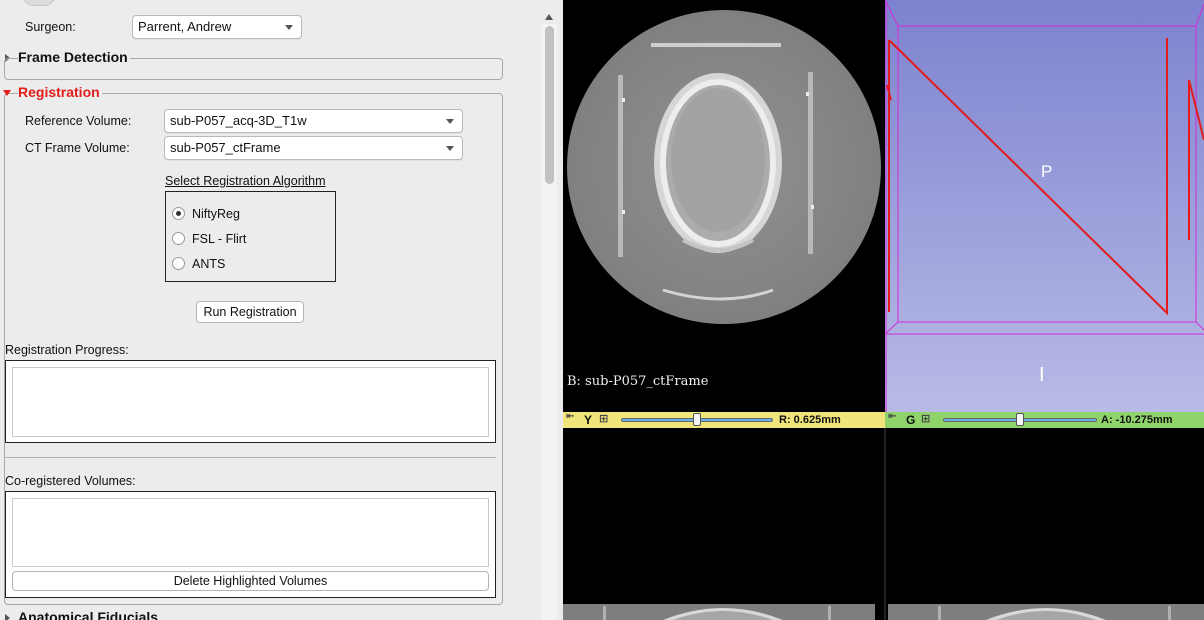 The height and width of the screenshot is (620, 1204). What do you see at coordinates (250, 402) in the screenshot?
I see `registration-progress-text` at bounding box center [250, 402].